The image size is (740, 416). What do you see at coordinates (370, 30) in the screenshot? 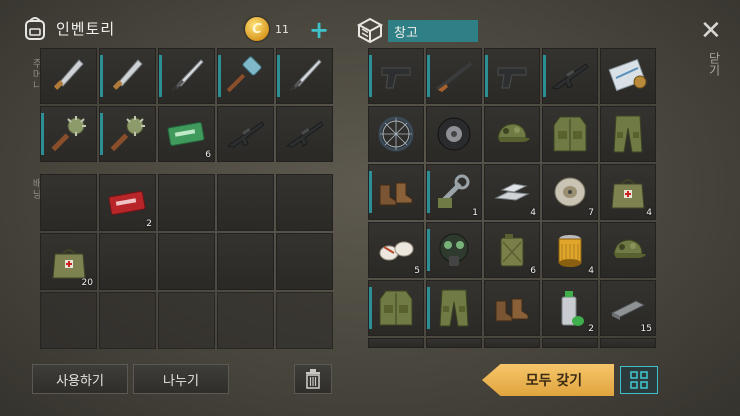
I see `storage-box-icon` at bounding box center [370, 30].